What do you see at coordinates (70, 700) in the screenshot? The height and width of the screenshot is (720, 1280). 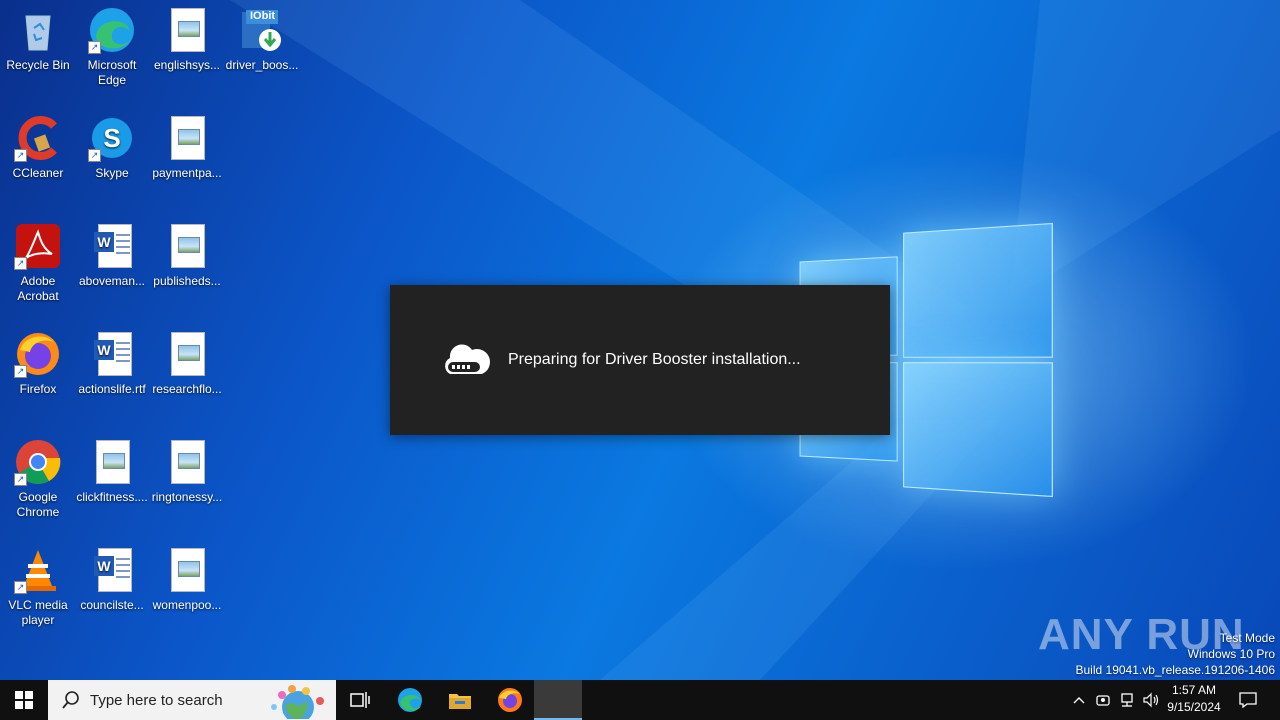 I see `search-icon` at bounding box center [70, 700].